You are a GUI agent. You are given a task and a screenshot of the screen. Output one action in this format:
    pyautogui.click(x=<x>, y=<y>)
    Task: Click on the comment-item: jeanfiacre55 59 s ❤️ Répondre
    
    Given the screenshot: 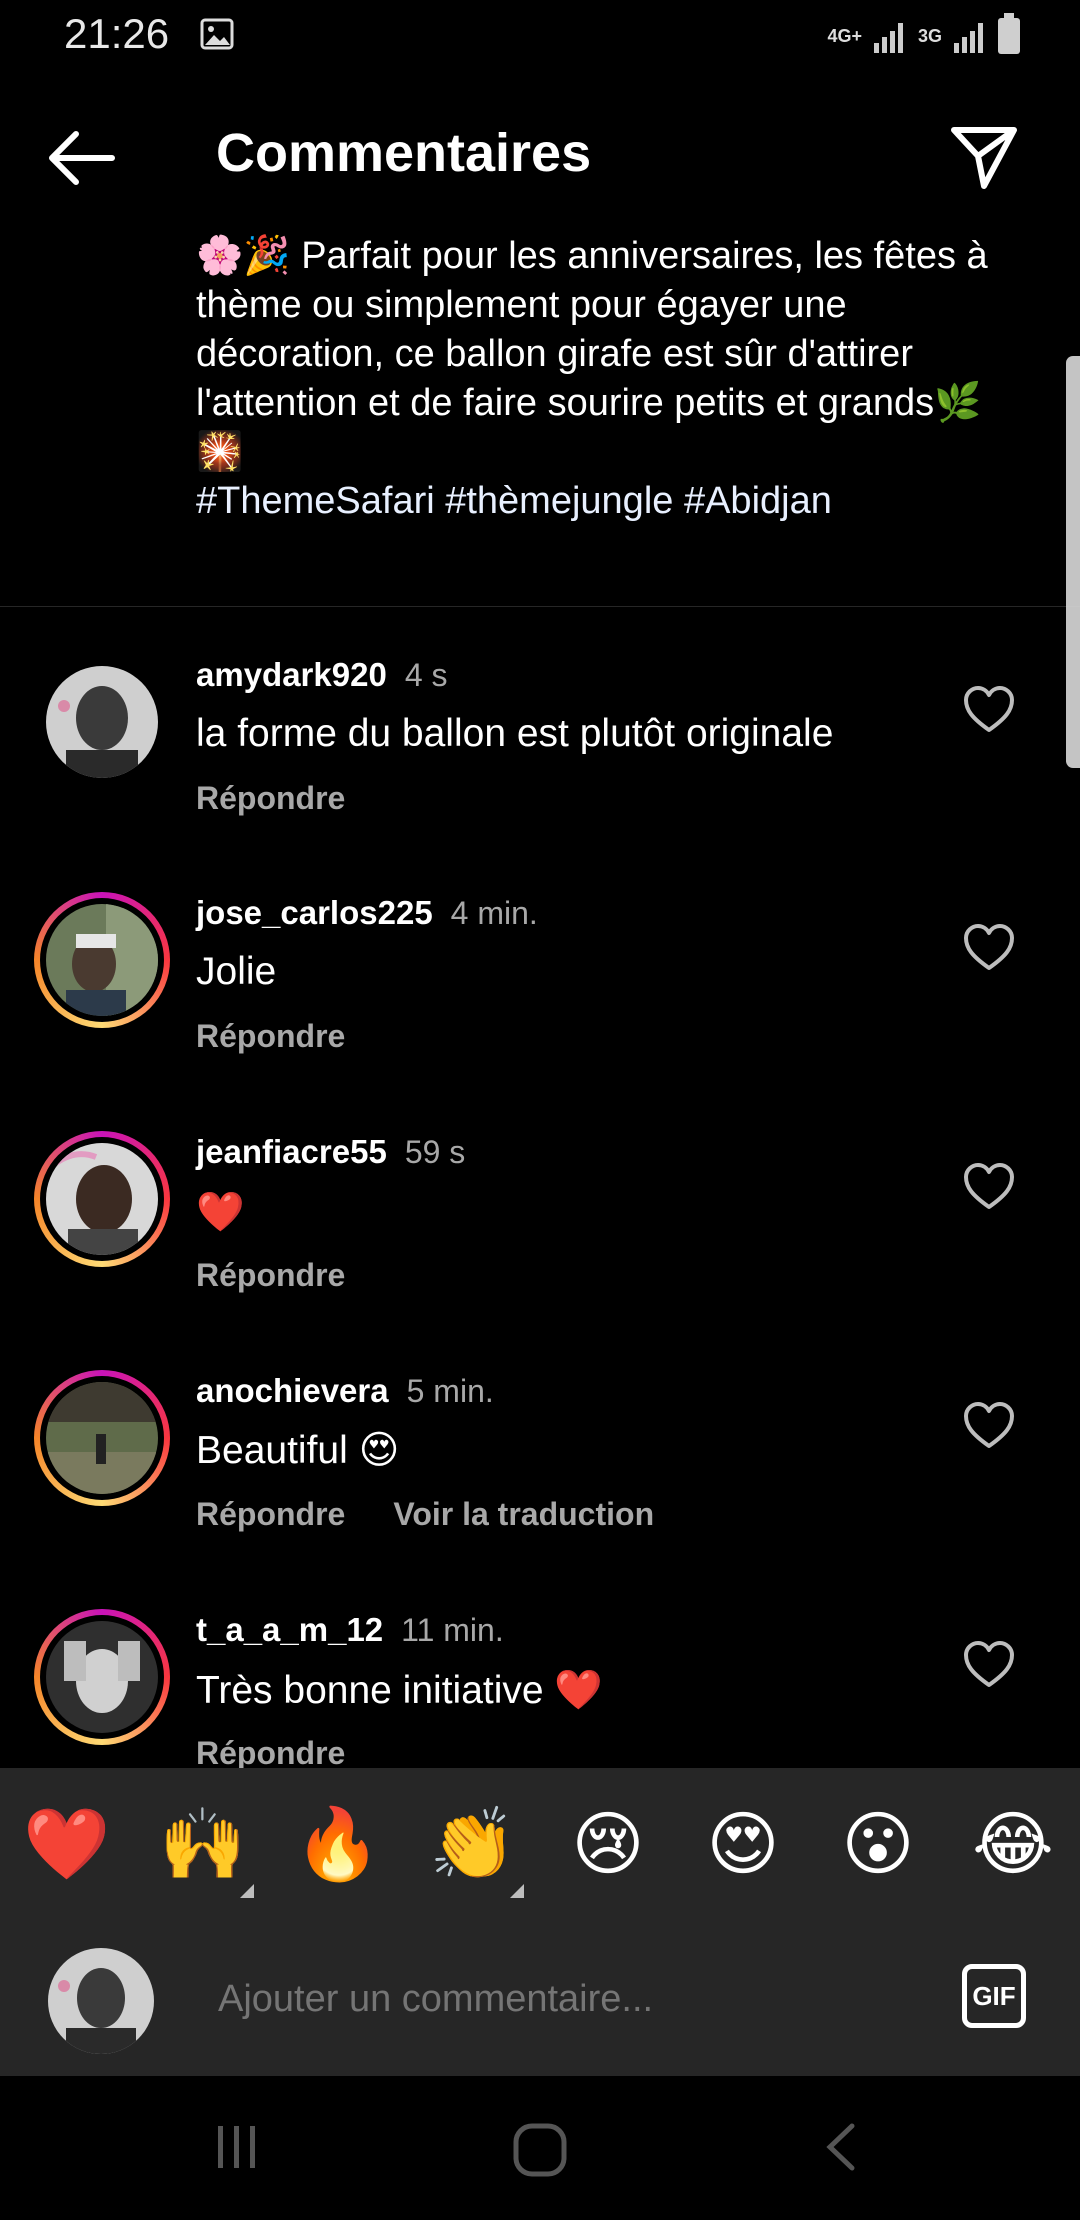 What is the action you would take?
    pyautogui.click(x=540, y=1221)
    